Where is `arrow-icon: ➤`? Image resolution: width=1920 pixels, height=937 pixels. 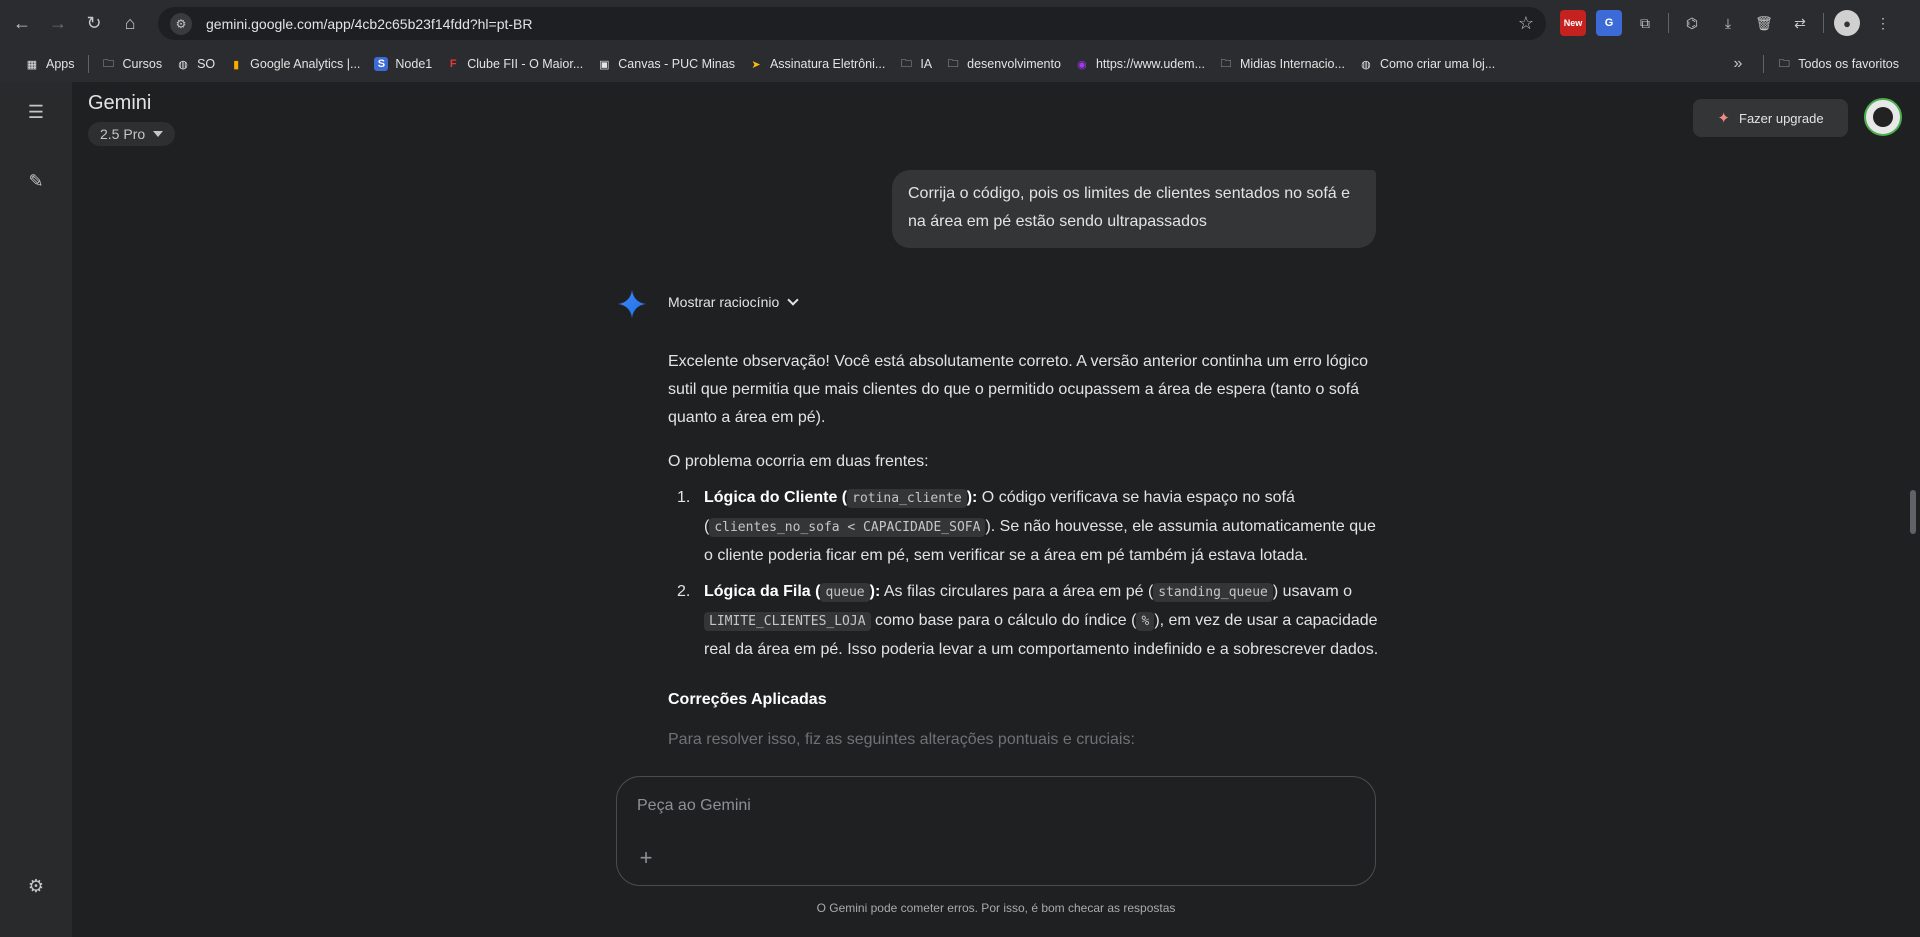
arrow-icon: ➤ is located at coordinates (756, 64).